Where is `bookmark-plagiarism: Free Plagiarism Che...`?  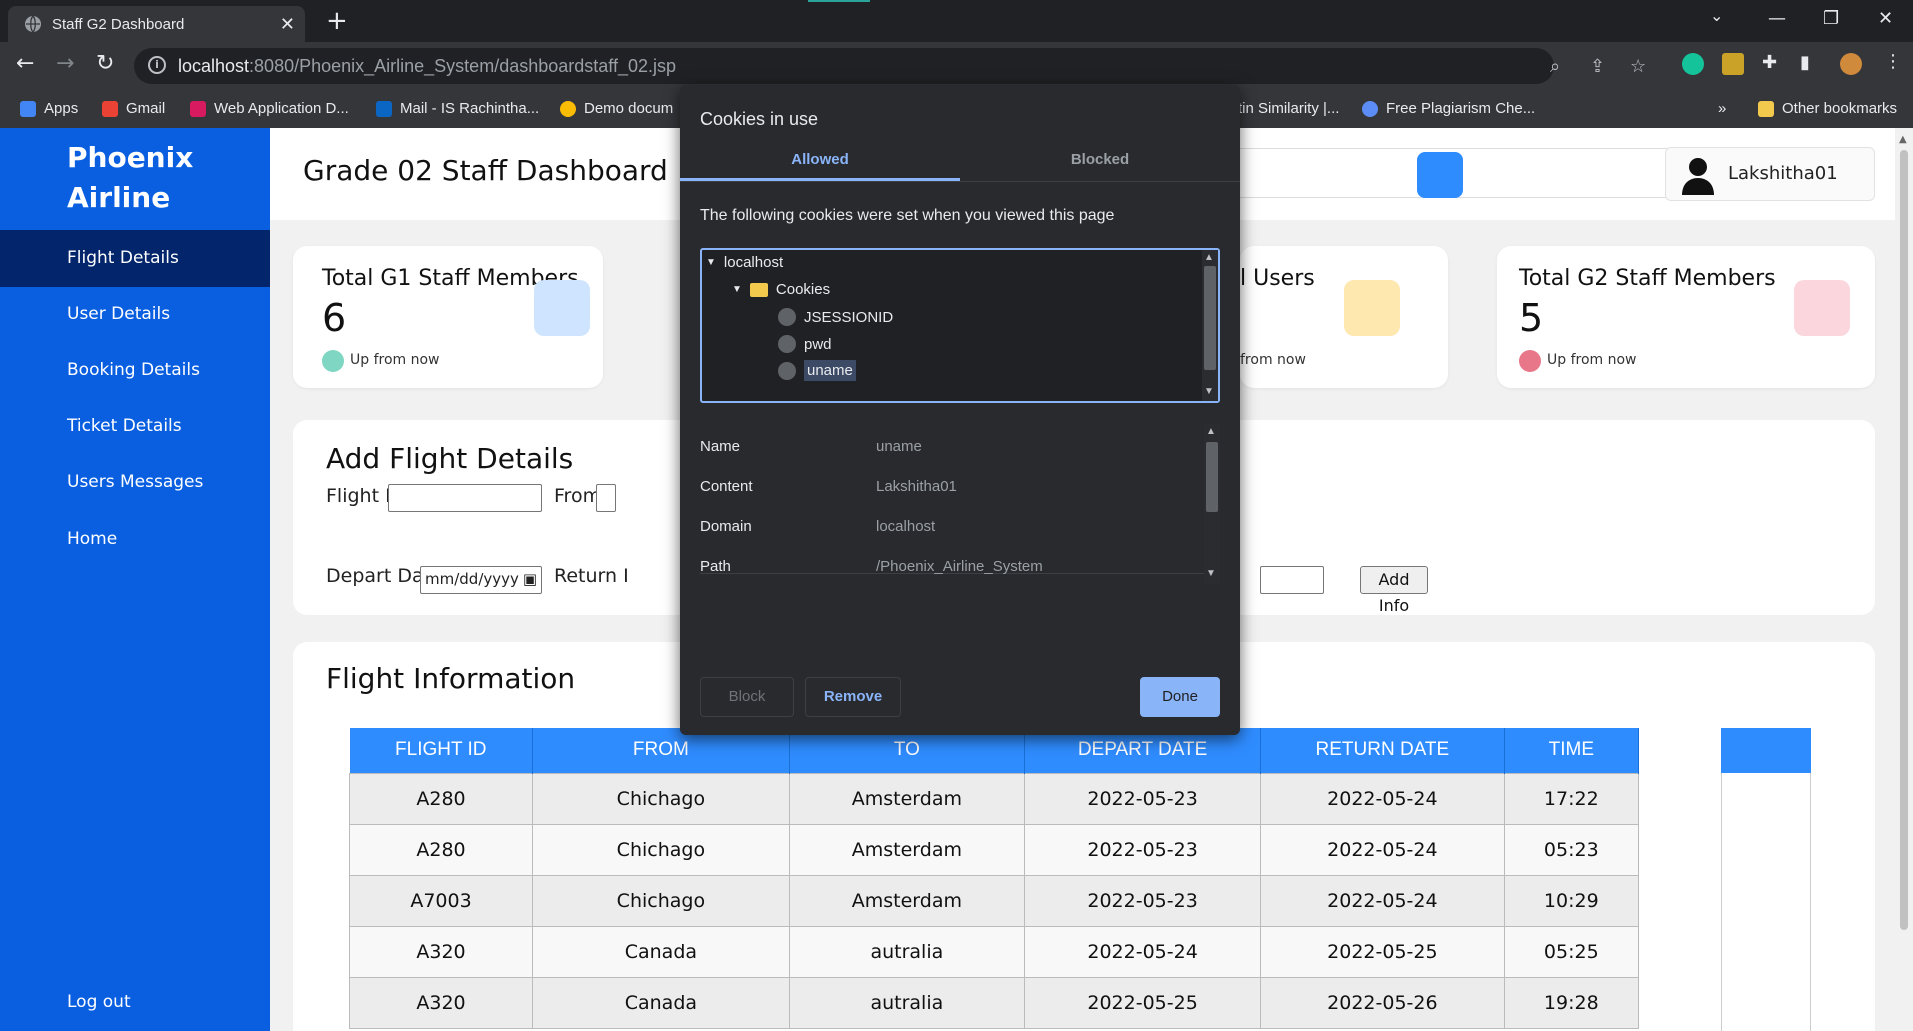
bookmark-plagiarism: Free Plagiarism Che... is located at coordinates (1448, 108).